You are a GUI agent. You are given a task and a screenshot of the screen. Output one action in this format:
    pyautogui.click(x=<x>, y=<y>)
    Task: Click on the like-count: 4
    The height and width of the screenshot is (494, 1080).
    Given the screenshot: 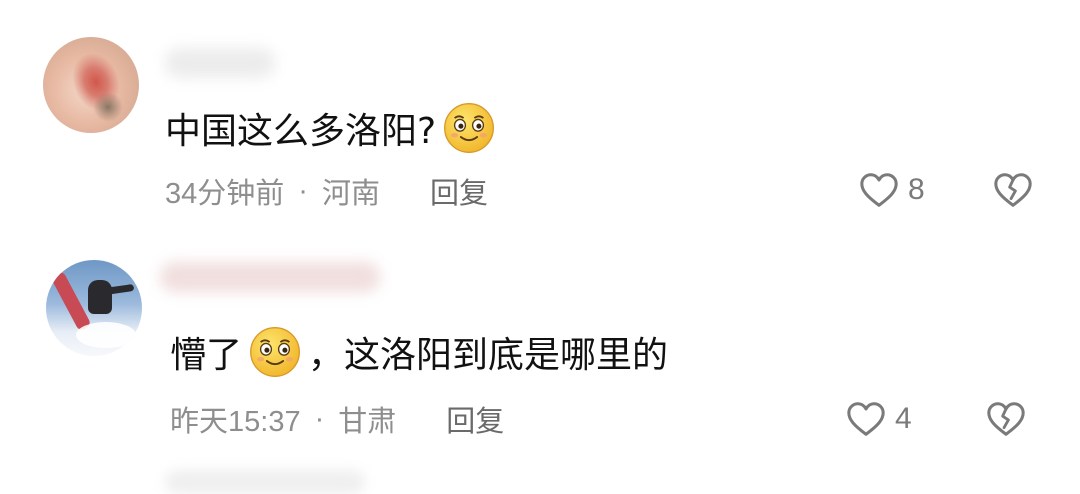 What is the action you would take?
    pyautogui.click(x=903, y=418)
    